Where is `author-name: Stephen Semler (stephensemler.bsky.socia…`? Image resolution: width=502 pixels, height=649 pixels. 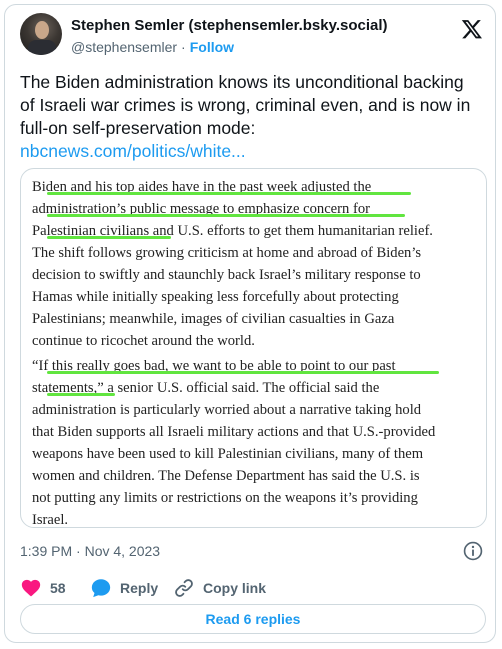 author-name: Stephen Semler (stephensemler.bsky.socia… is located at coordinates (229, 25).